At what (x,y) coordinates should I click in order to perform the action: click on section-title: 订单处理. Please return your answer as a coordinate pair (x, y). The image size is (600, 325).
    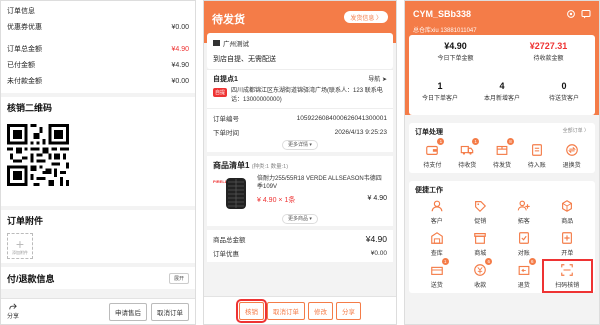
    Looking at the image, I should click on (429, 132).